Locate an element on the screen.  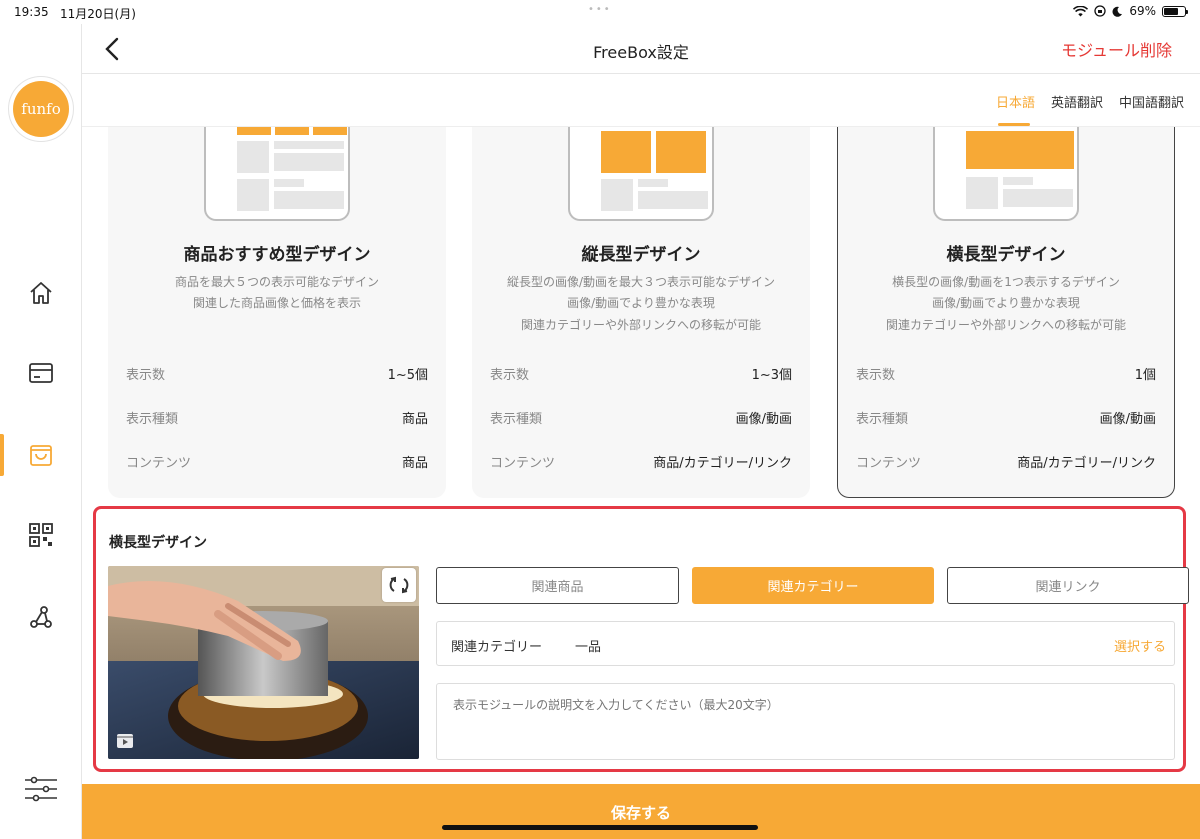
tab-related-category: 関連カテゴリー is located at coordinates (813, 585).